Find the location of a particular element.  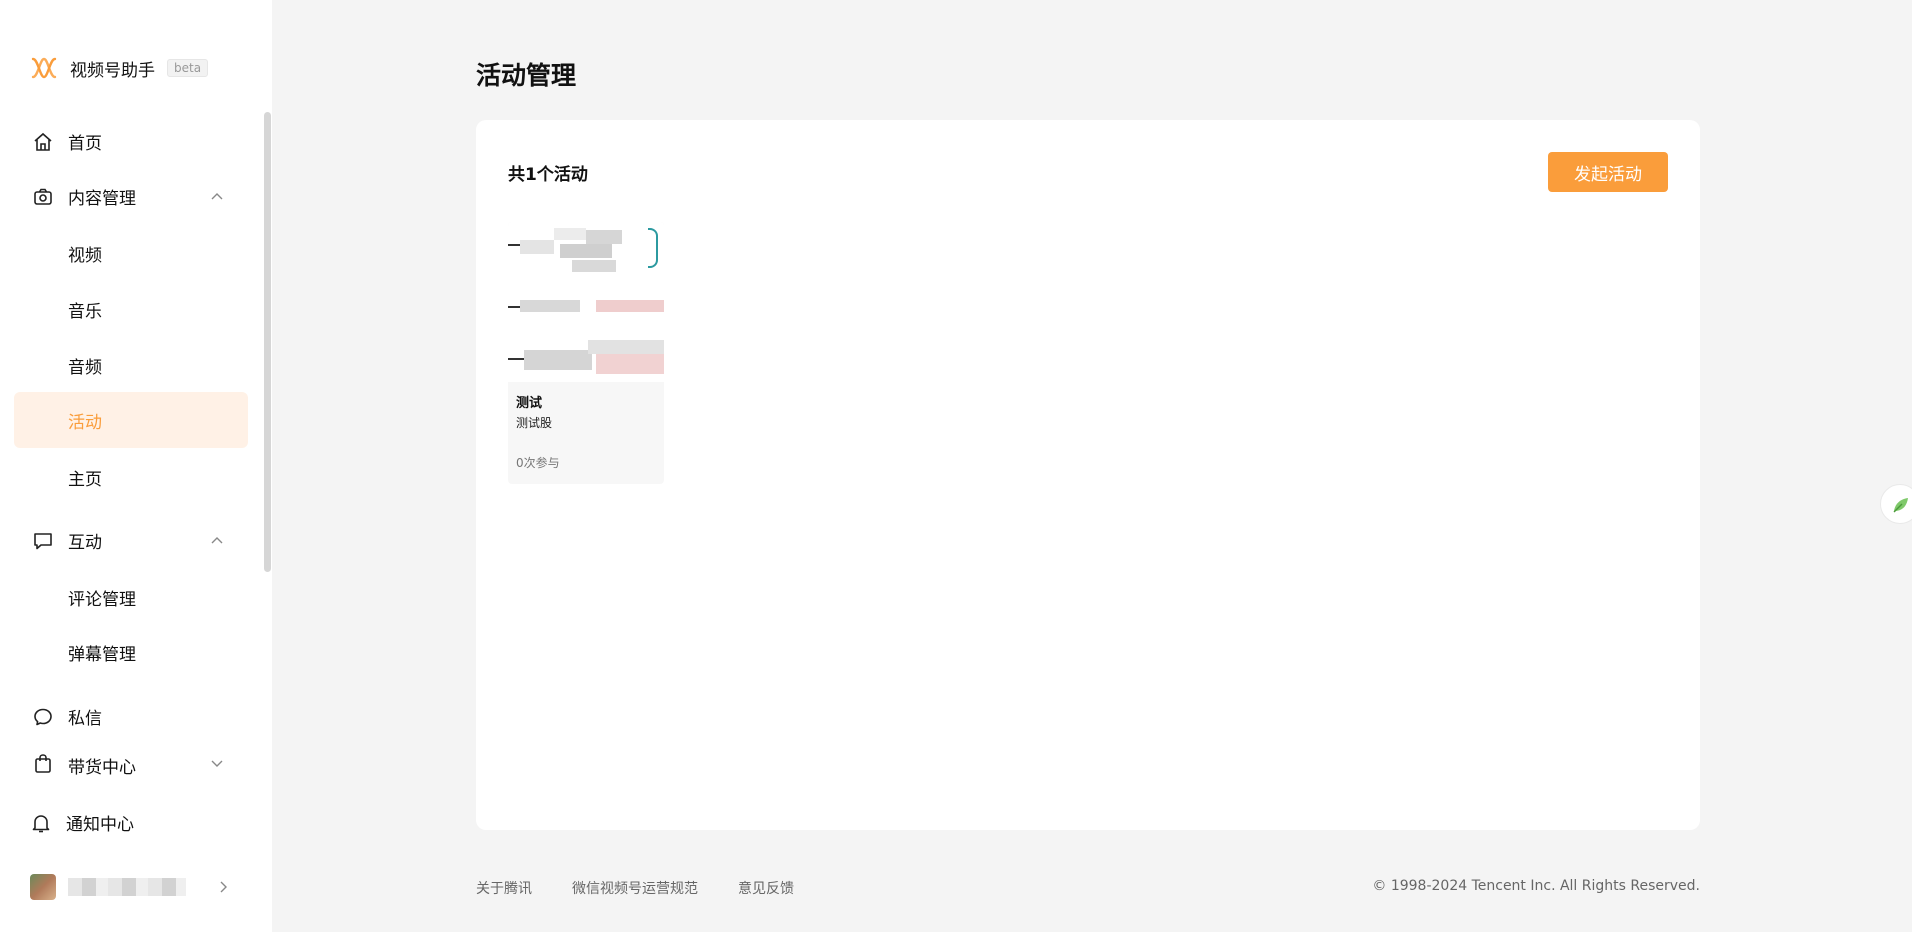

activity-title: 测试 is located at coordinates (529, 403).